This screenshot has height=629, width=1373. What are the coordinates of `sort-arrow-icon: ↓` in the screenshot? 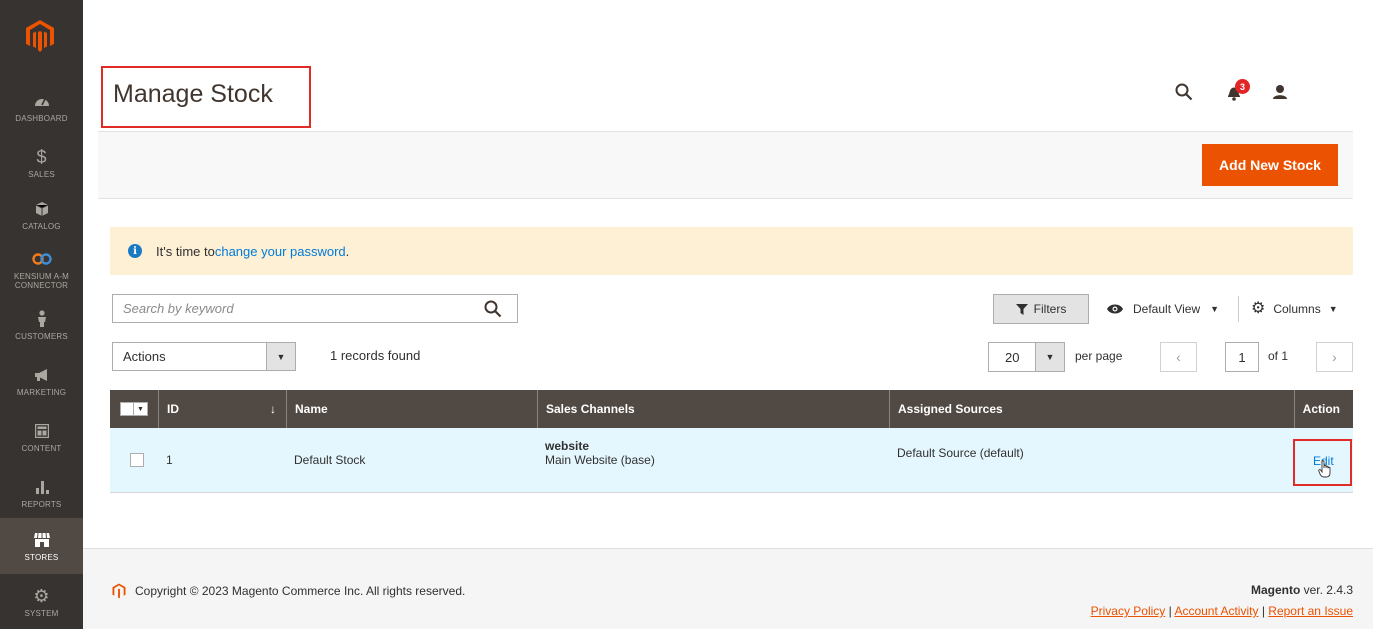 It's located at (273, 409).